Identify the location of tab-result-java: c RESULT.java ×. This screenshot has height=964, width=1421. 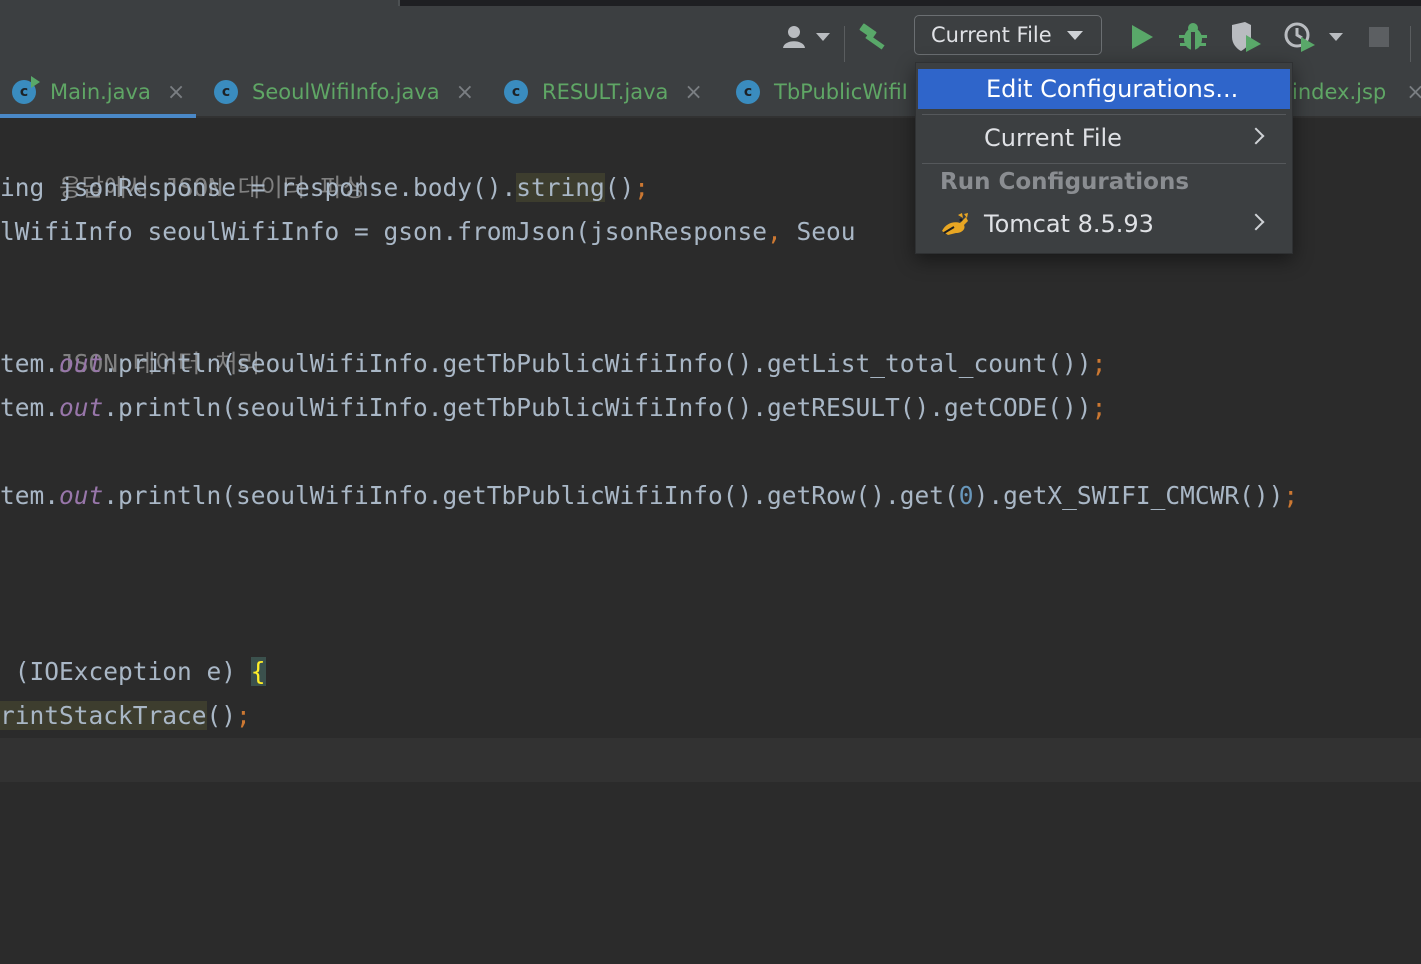
(603, 92).